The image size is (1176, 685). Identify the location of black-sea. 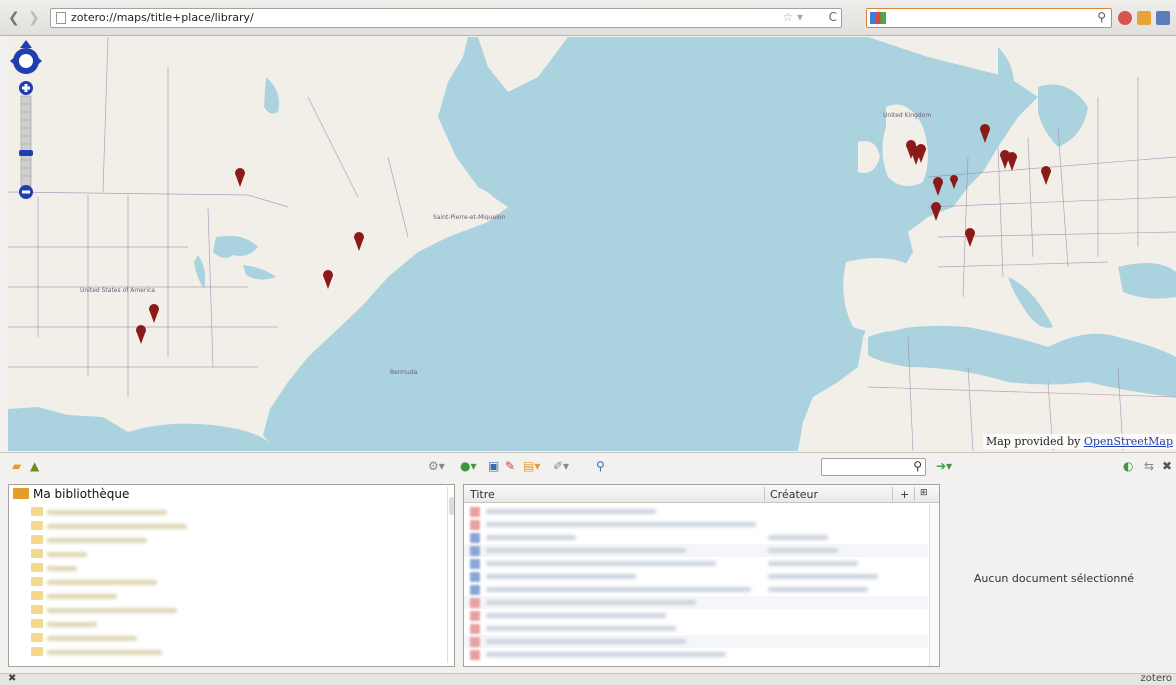
(1147, 281).